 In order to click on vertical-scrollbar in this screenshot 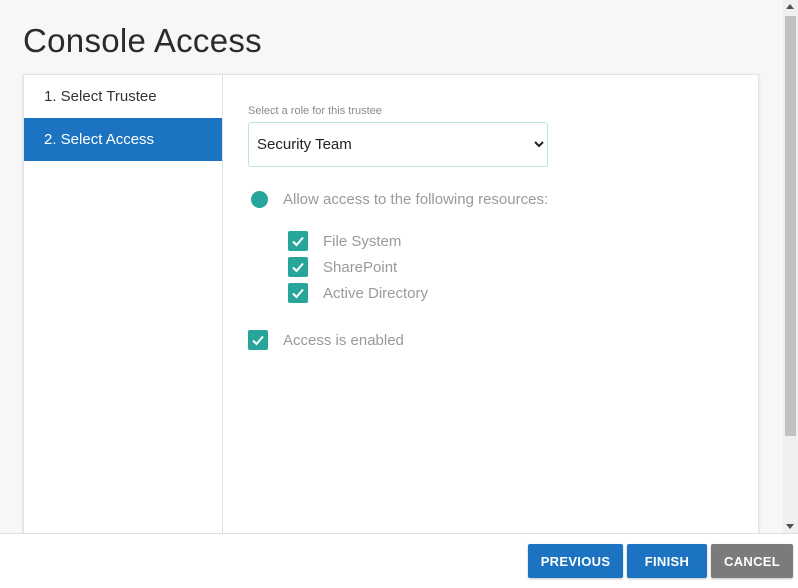, I will do `click(790, 266)`.